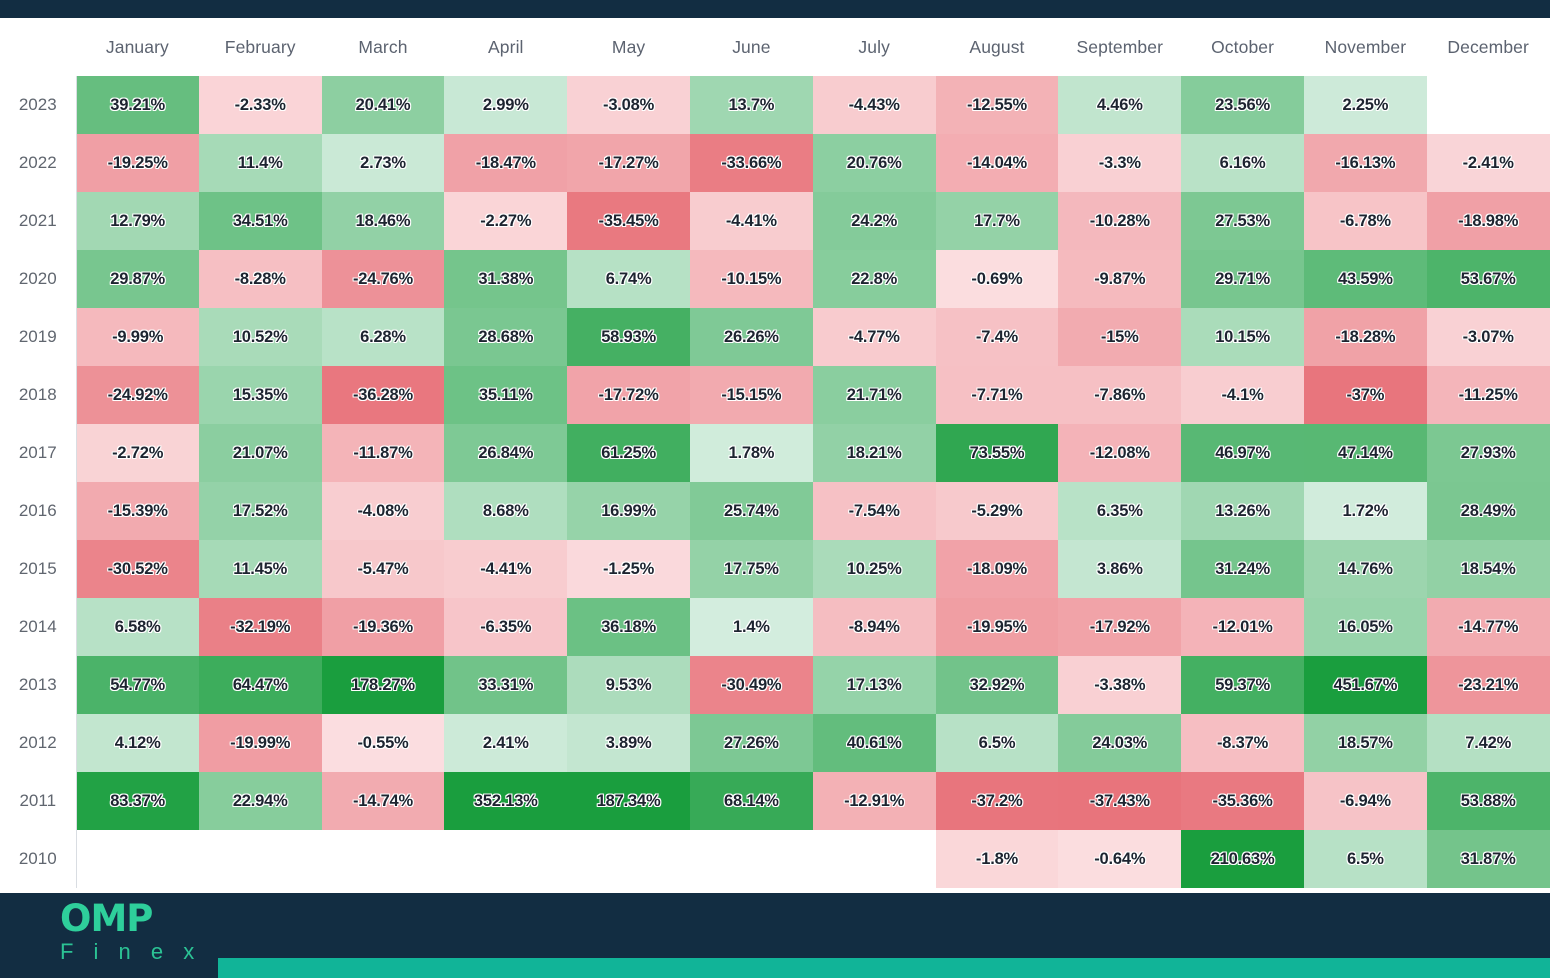 The image size is (1550, 978). What do you see at coordinates (997, 105) in the screenshot?
I see `heatmap-cell-2023-august: -12.55%` at bounding box center [997, 105].